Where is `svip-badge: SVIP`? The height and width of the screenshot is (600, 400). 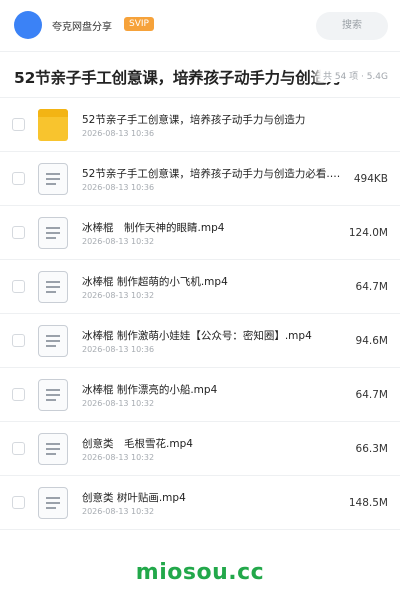 svip-badge: SVIP is located at coordinates (139, 24).